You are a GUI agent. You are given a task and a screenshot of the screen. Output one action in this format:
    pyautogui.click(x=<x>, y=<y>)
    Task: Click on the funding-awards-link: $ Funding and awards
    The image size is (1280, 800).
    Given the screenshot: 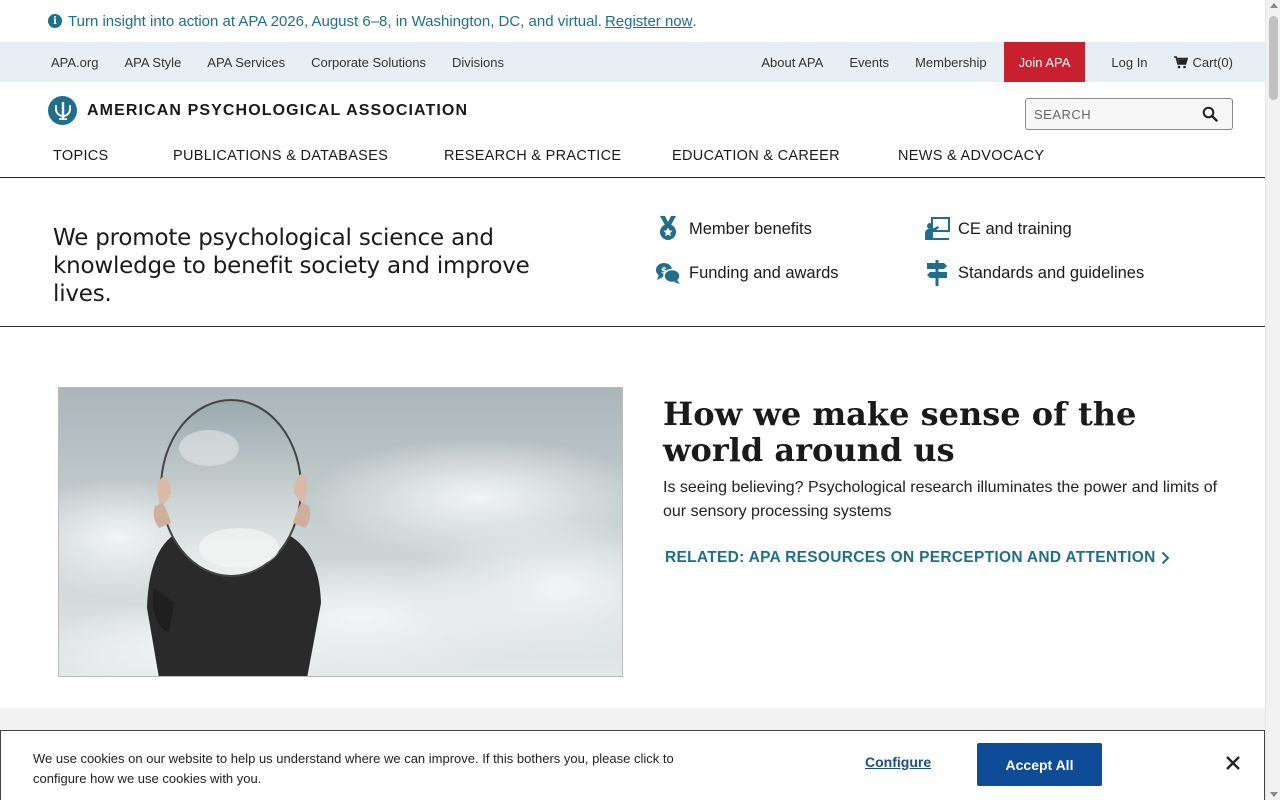 What is the action you would take?
    pyautogui.click(x=747, y=273)
    